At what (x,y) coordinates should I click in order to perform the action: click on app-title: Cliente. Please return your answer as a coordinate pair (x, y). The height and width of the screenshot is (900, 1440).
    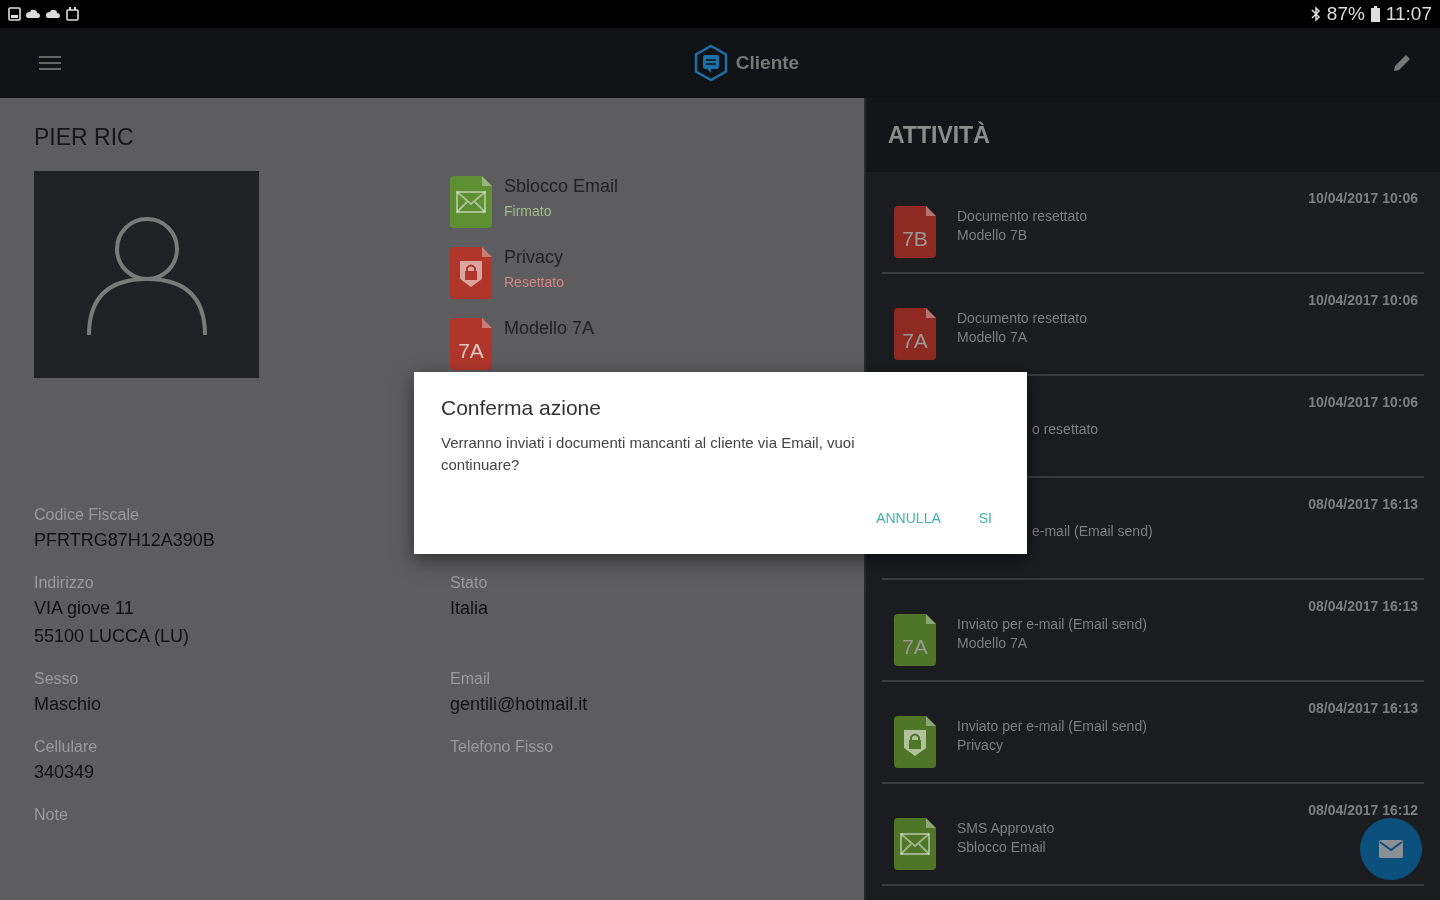
    Looking at the image, I should click on (767, 63).